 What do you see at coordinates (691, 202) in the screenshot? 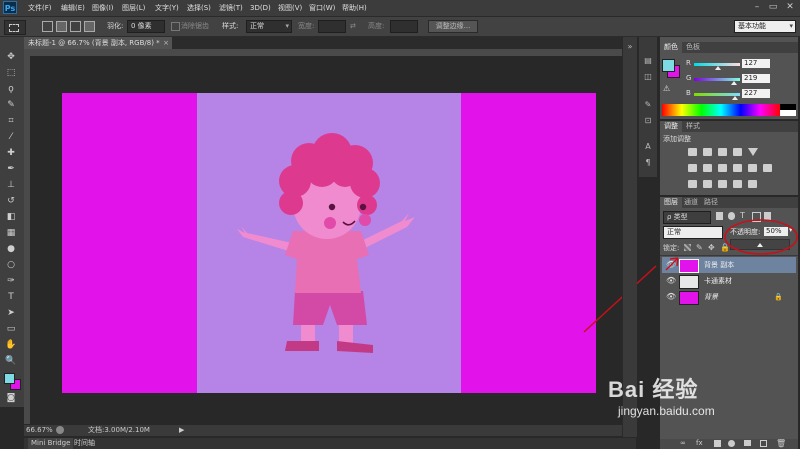
I see `tab-channels: 通道` at bounding box center [691, 202].